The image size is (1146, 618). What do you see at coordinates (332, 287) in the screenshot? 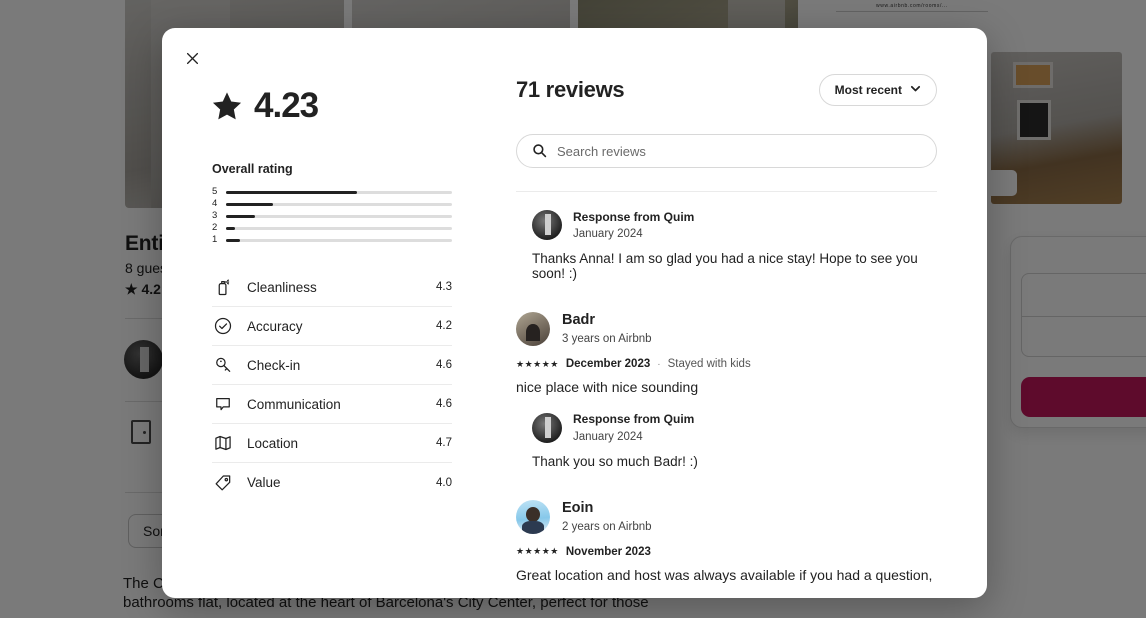
I see `category-row-cleanliness: Cleanliness 4.3` at bounding box center [332, 287].